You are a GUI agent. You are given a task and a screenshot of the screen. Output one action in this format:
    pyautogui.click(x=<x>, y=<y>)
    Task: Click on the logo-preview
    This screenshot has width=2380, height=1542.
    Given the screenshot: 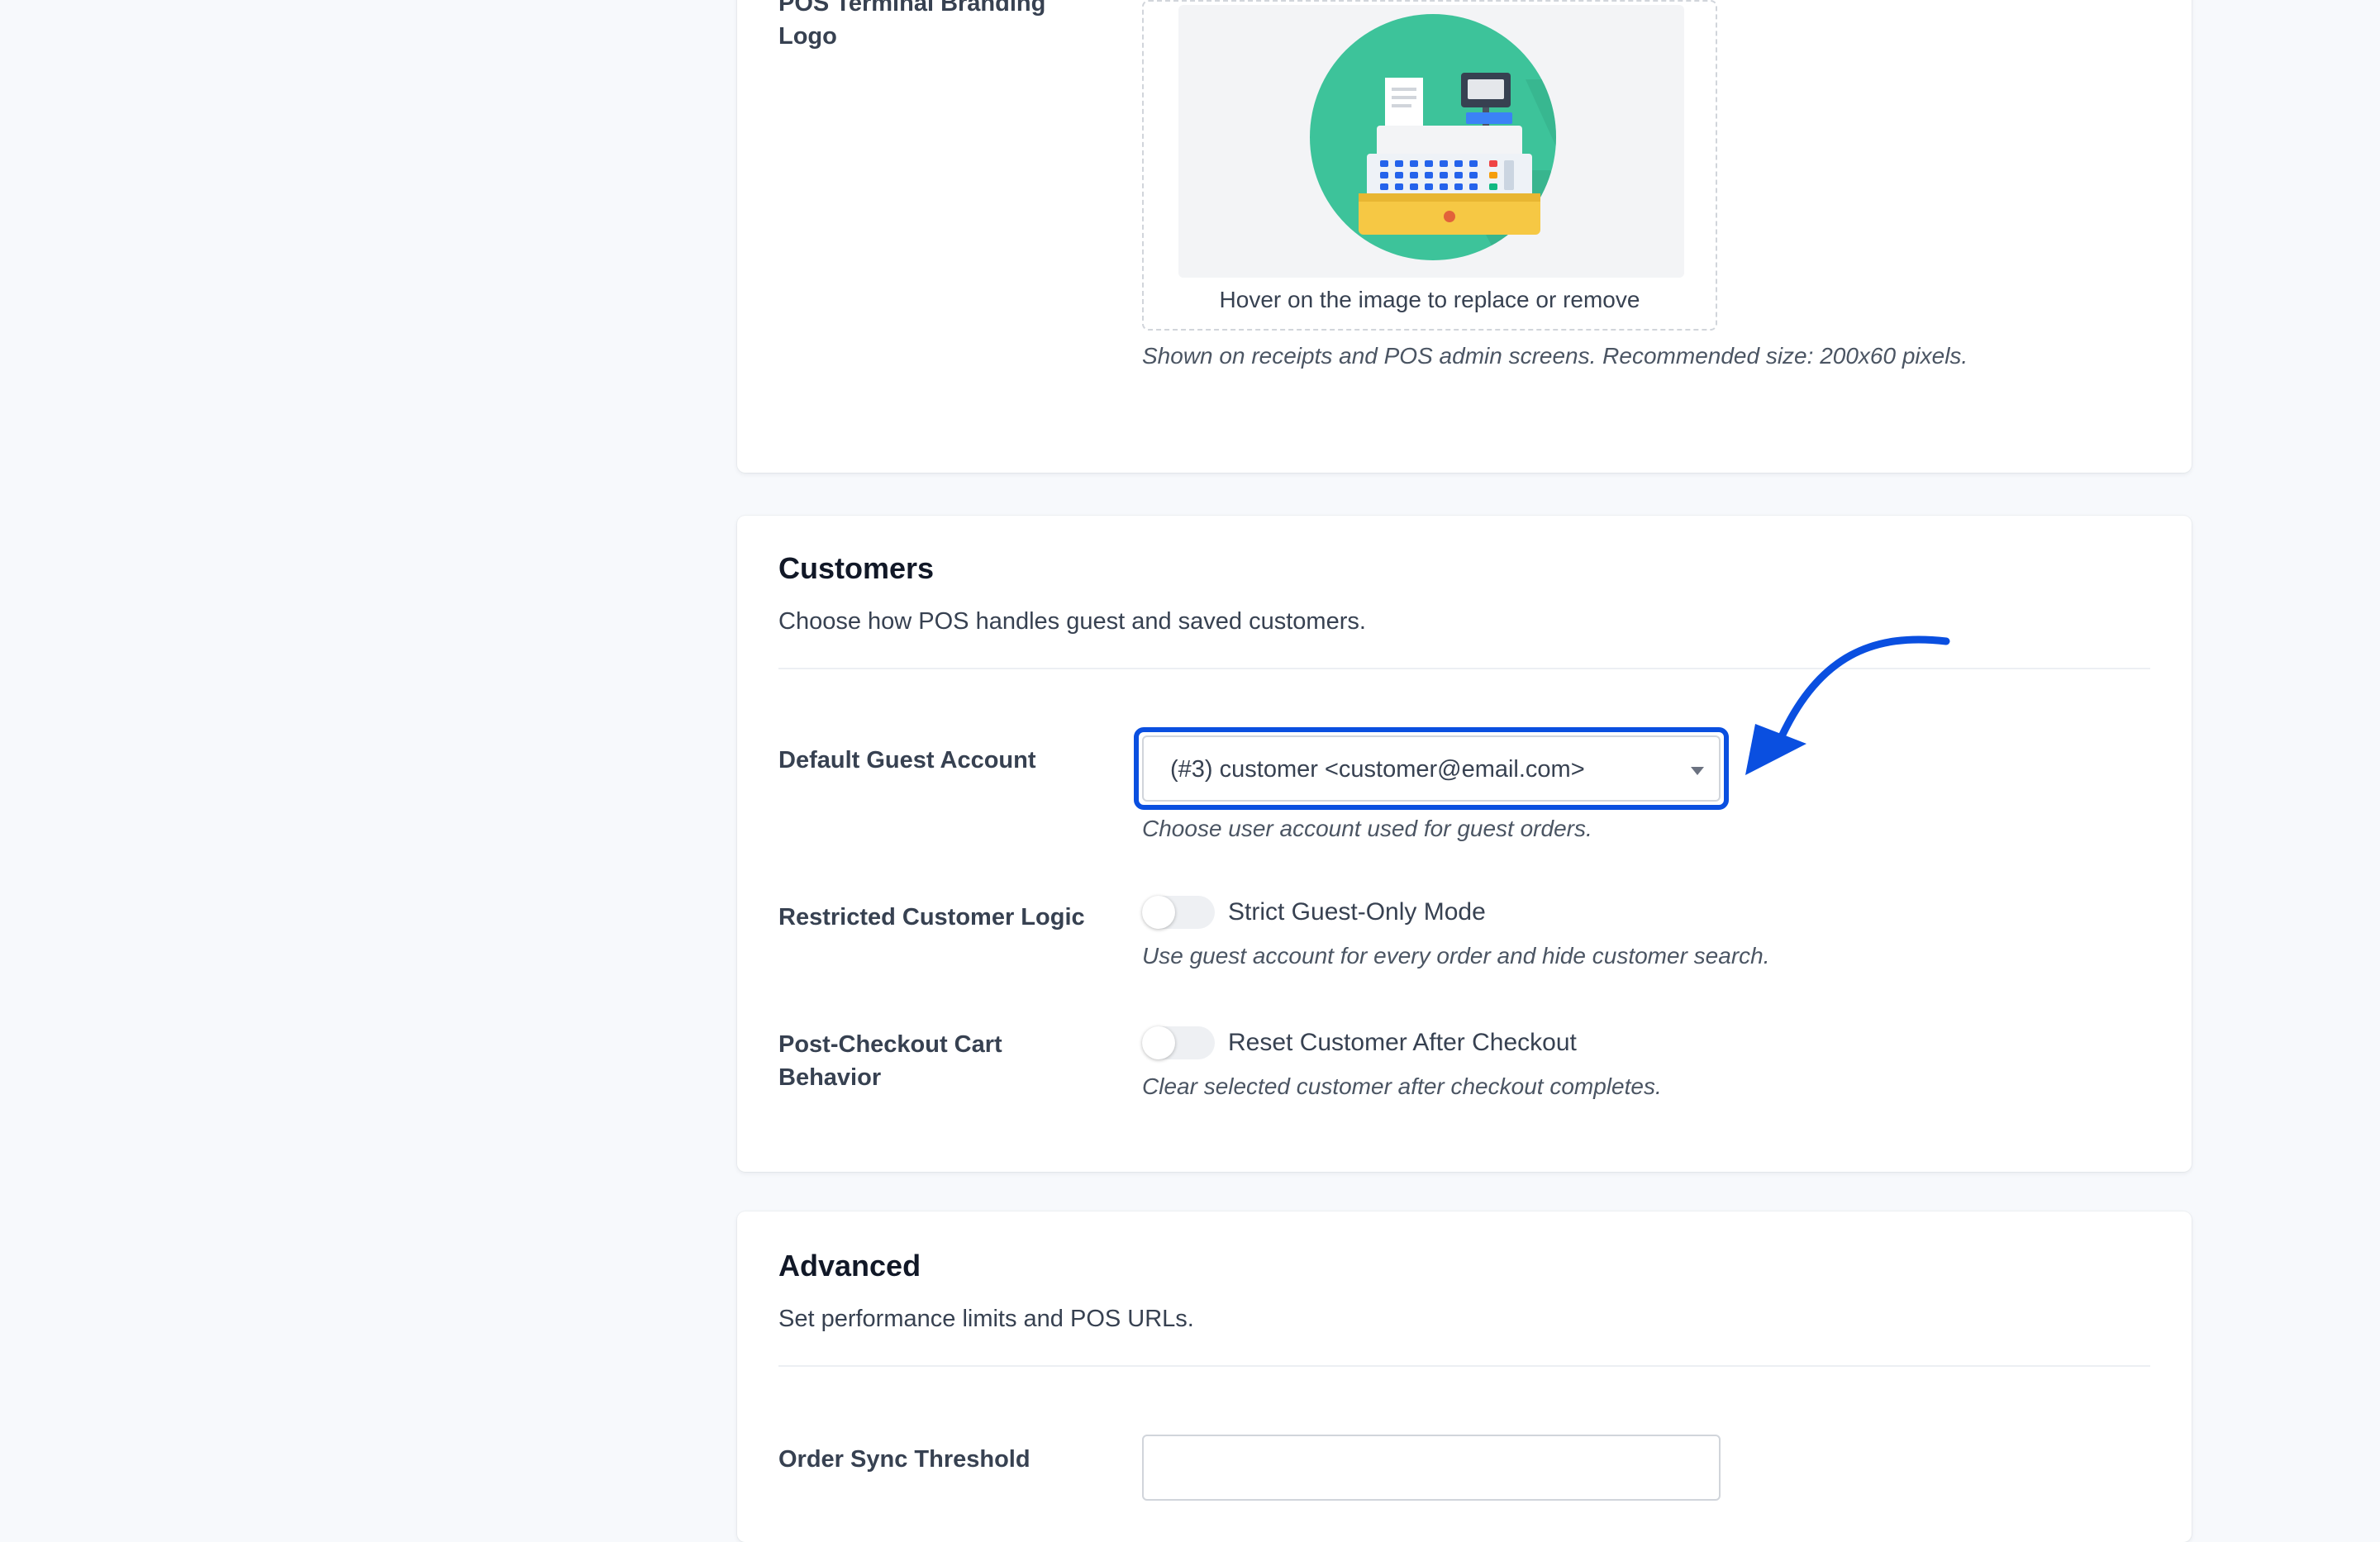 What is the action you would take?
    pyautogui.click(x=1431, y=141)
    